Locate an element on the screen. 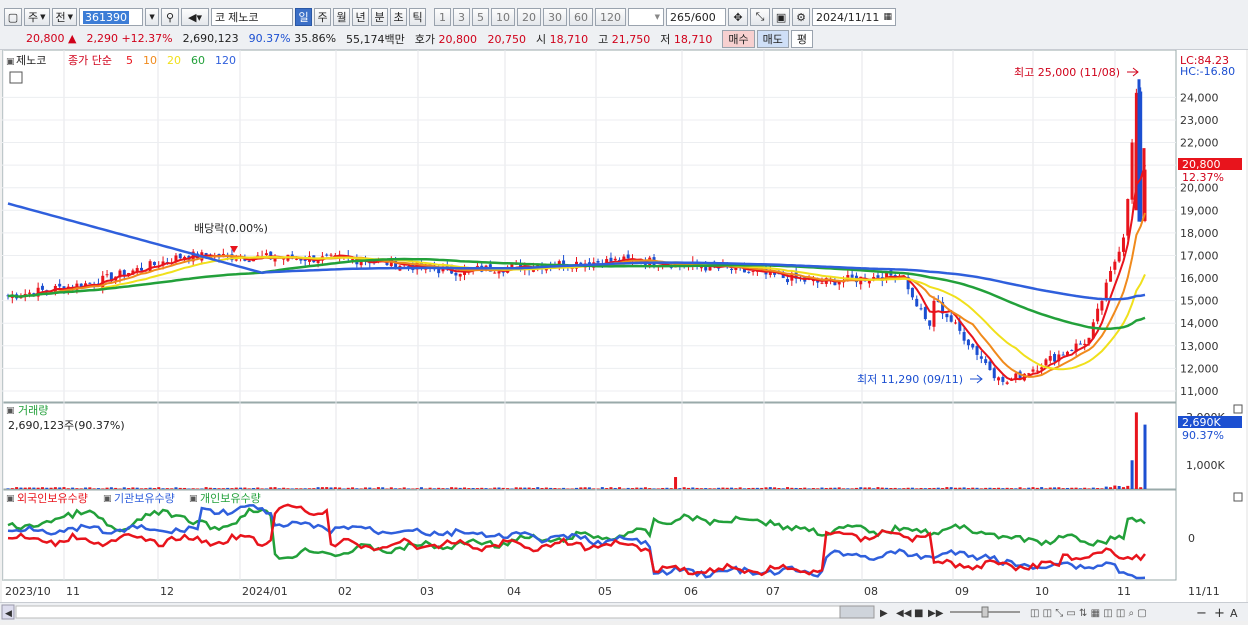  sell-button: 매도 is located at coordinates (773, 39).